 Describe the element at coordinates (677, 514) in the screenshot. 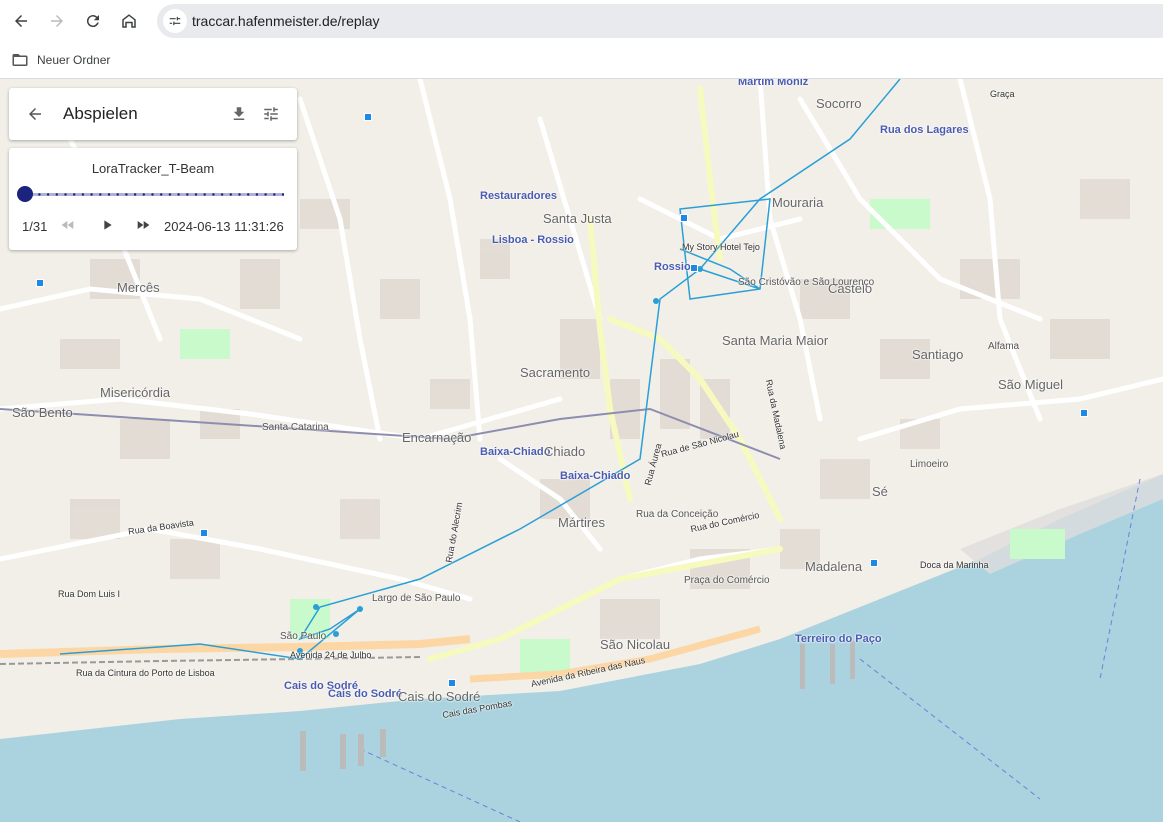

I see `map-label: Rua da Conceição` at that location.